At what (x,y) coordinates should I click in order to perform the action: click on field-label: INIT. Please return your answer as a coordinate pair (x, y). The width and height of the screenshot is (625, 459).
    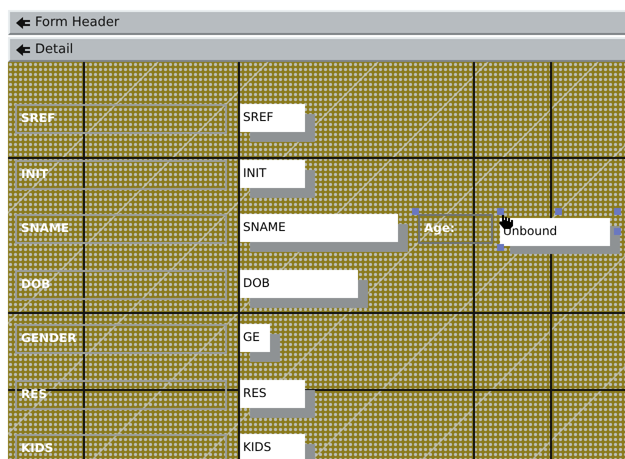
    Looking at the image, I should click on (121, 175).